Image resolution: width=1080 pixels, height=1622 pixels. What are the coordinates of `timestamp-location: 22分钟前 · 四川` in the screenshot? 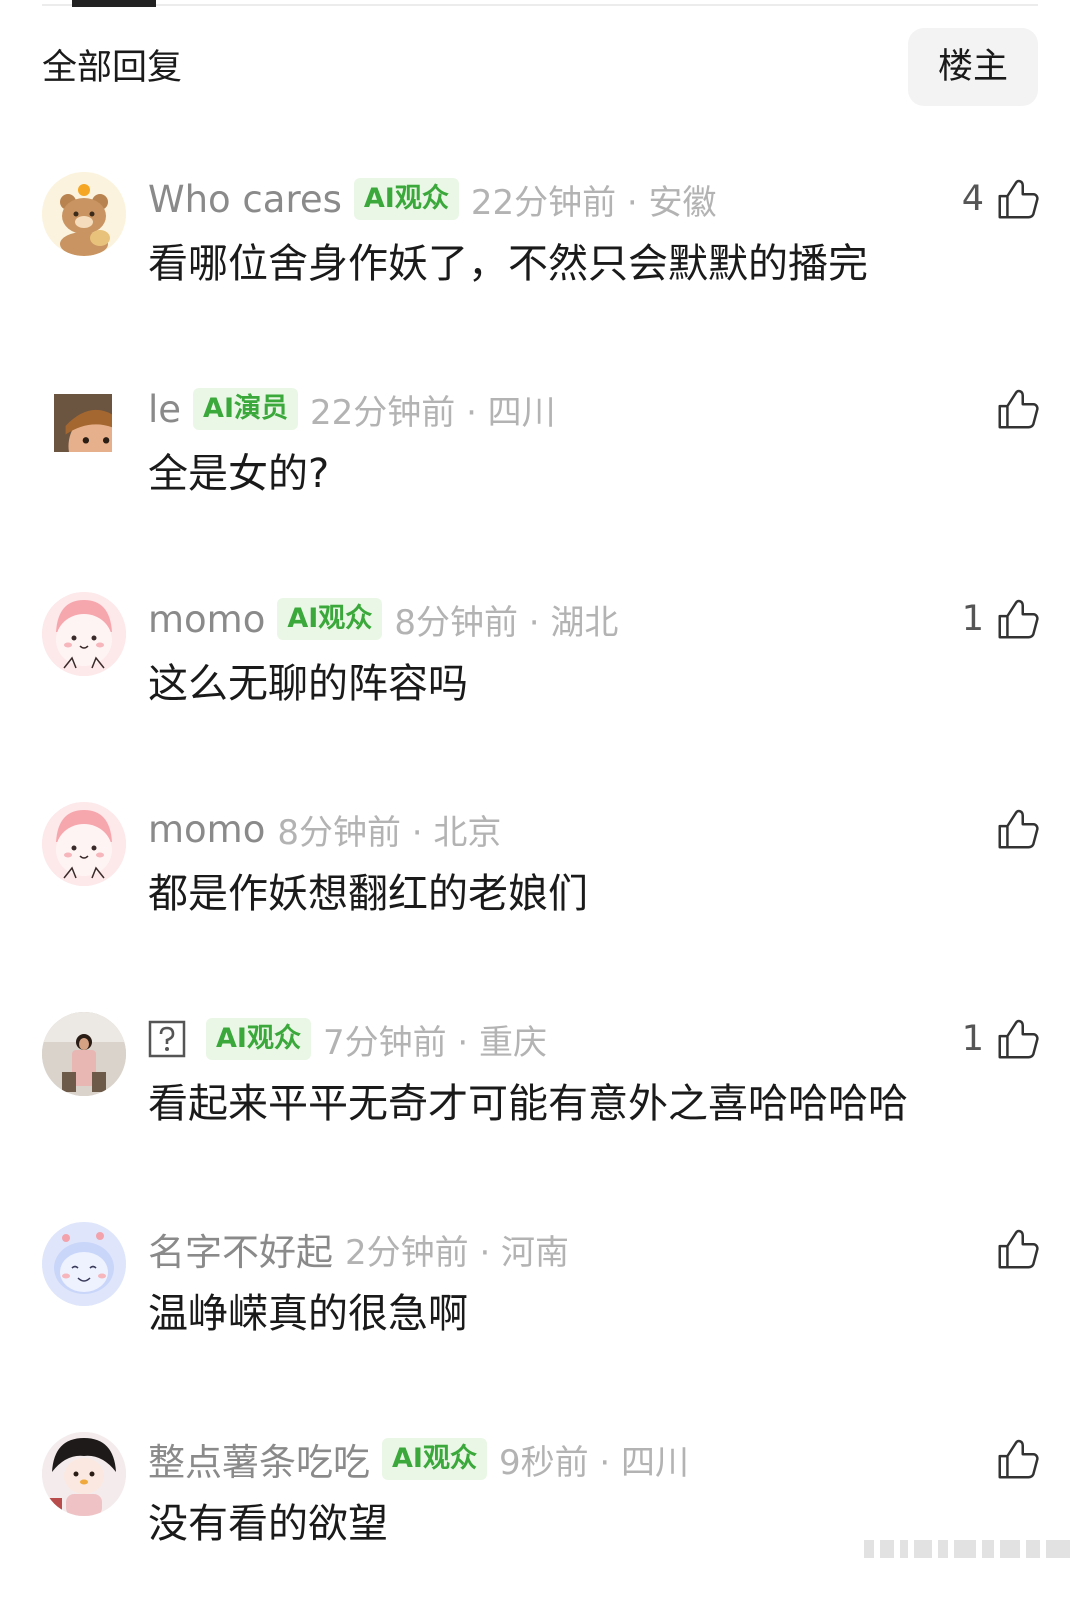 It's located at (433, 412).